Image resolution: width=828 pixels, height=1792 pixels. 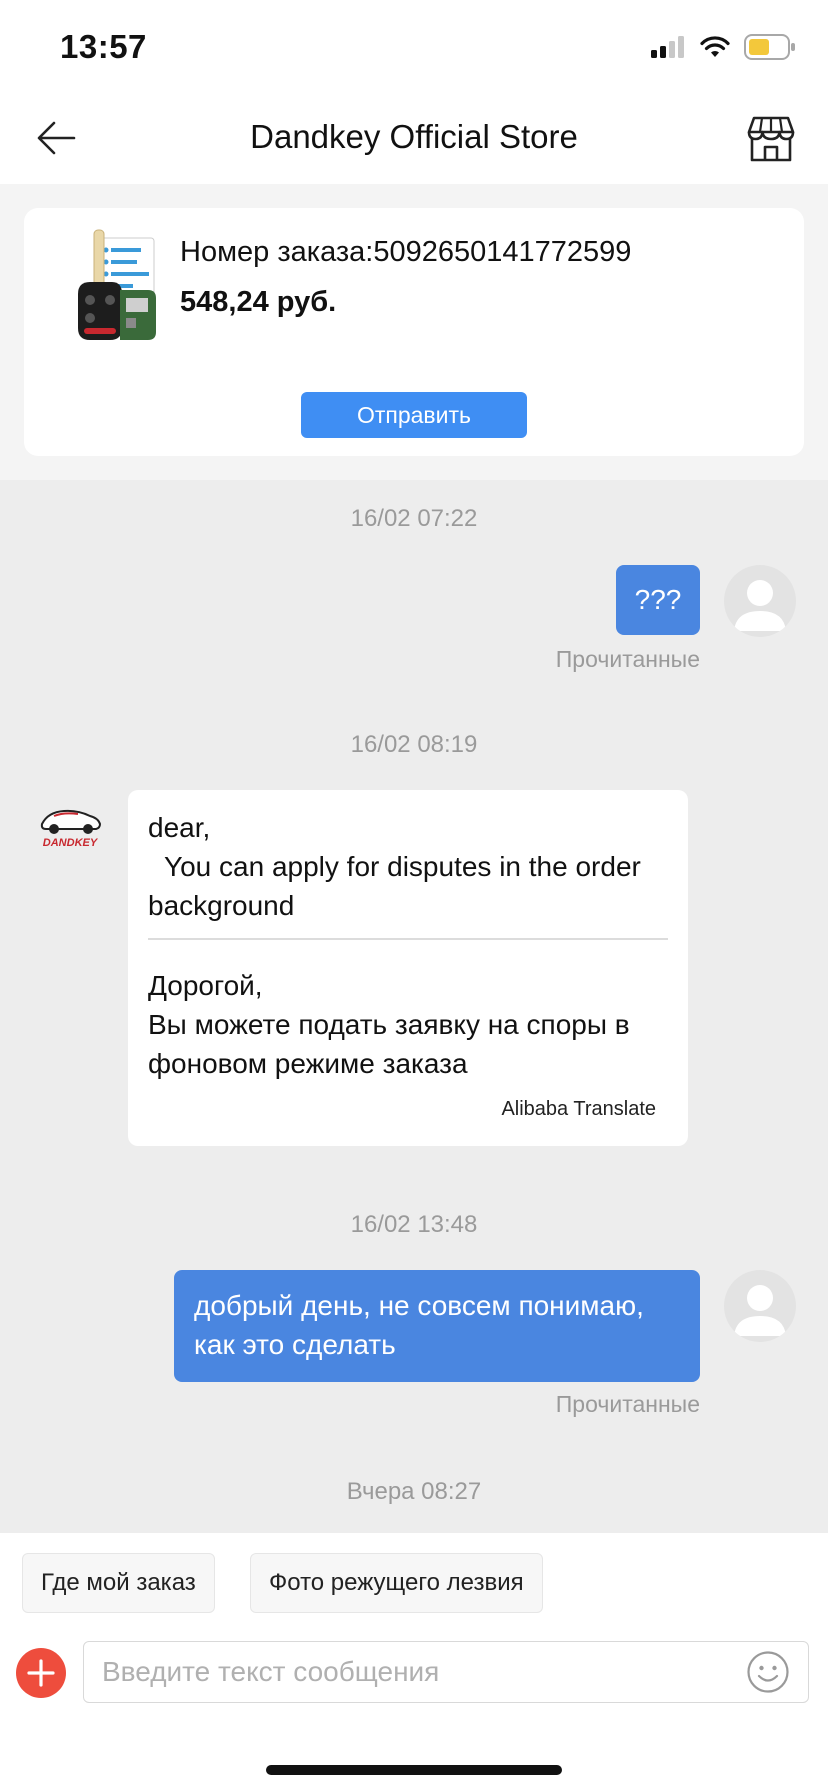 I want to click on message-input, so click(x=446, y=1672).